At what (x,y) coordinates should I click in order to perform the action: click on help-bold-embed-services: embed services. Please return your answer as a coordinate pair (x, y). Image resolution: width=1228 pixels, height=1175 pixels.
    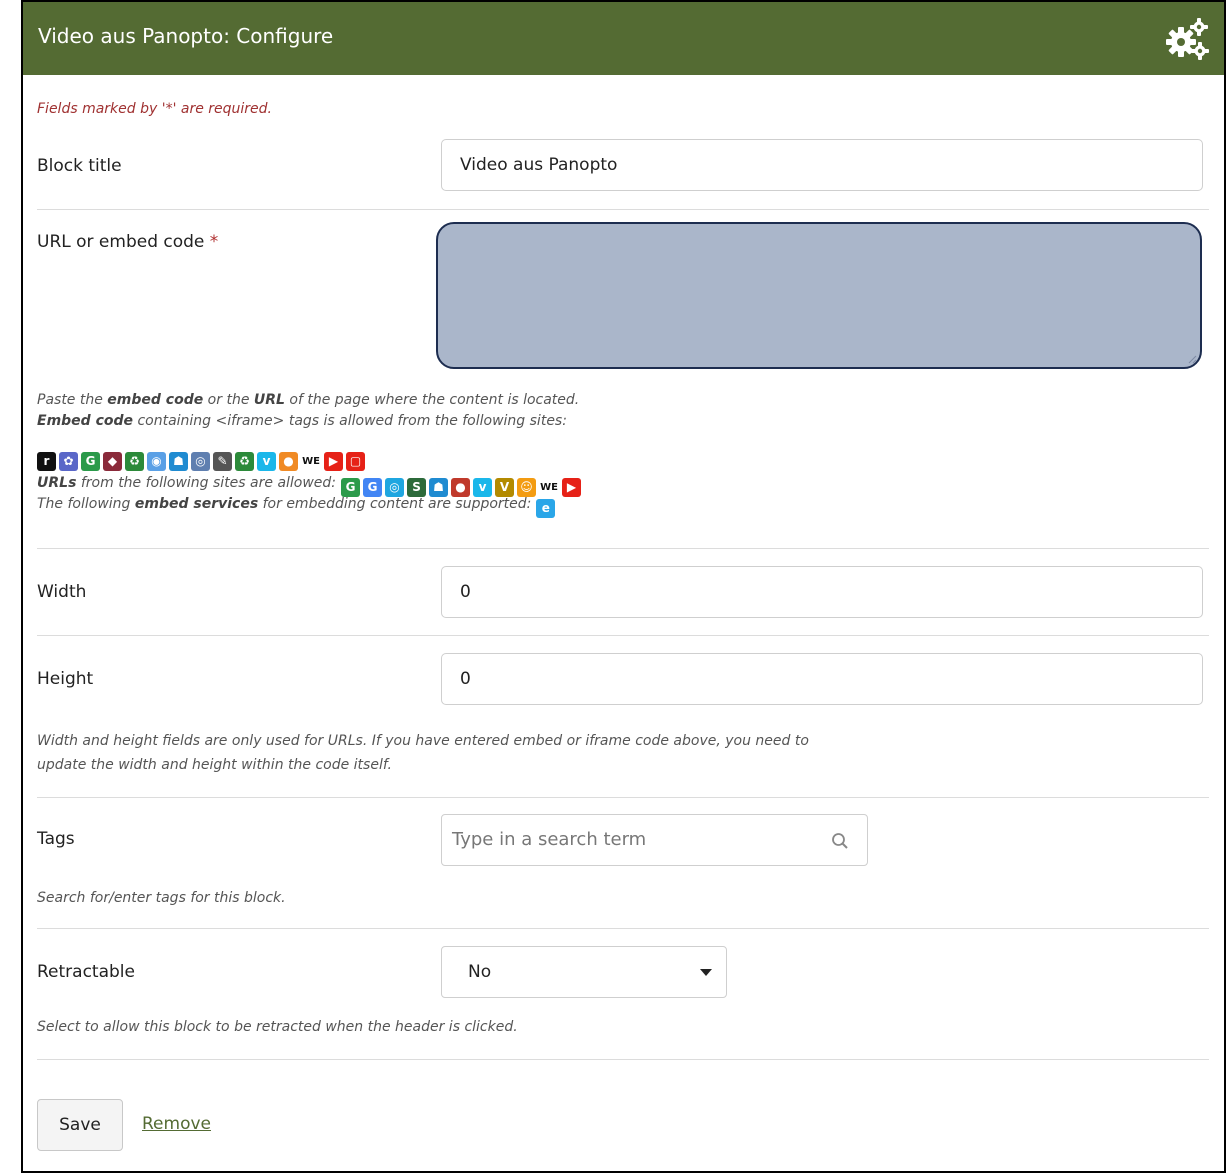
    Looking at the image, I should click on (196, 504).